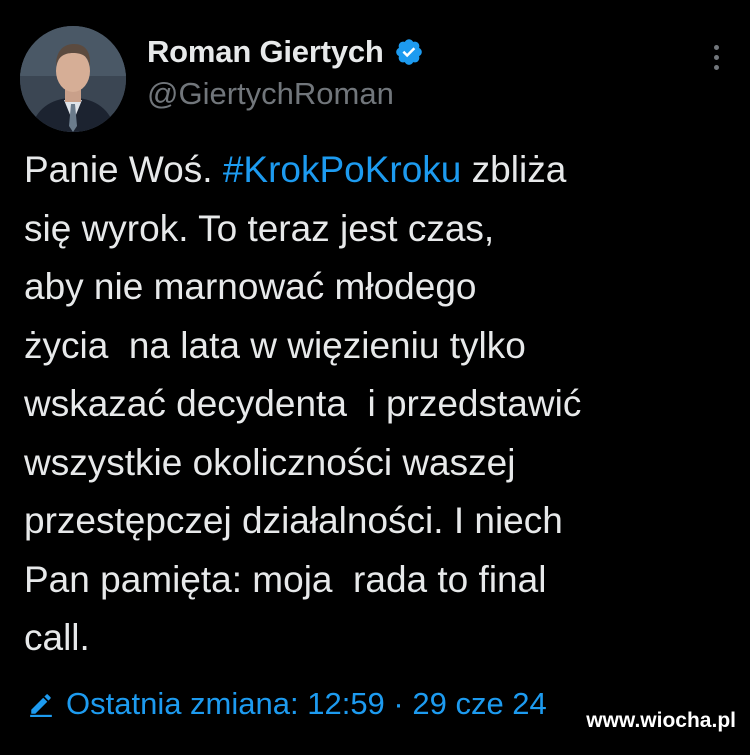  I want to click on display-name: Roman Giertych, so click(265, 52).